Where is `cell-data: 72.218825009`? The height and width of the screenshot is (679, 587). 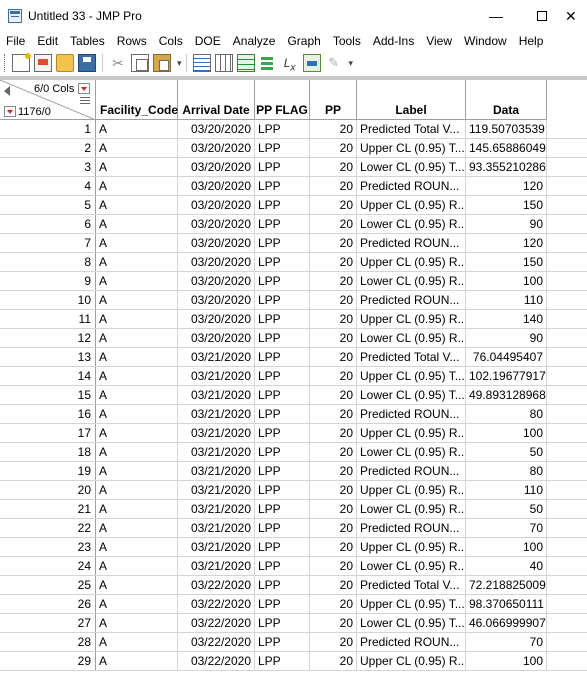 cell-data: 72.218825009 is located at coordinates (506, 585).